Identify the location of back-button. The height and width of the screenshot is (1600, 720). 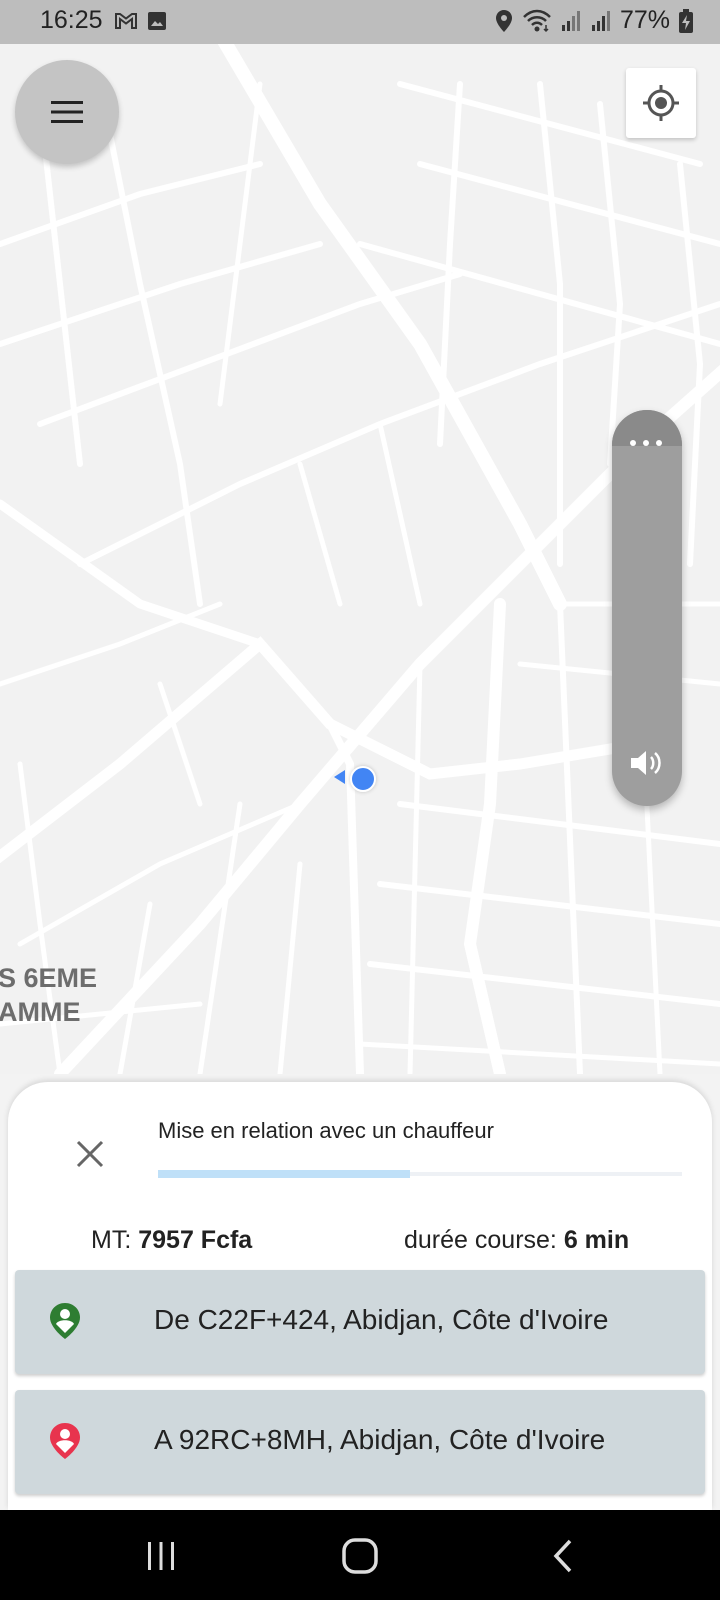
(563, 1556).